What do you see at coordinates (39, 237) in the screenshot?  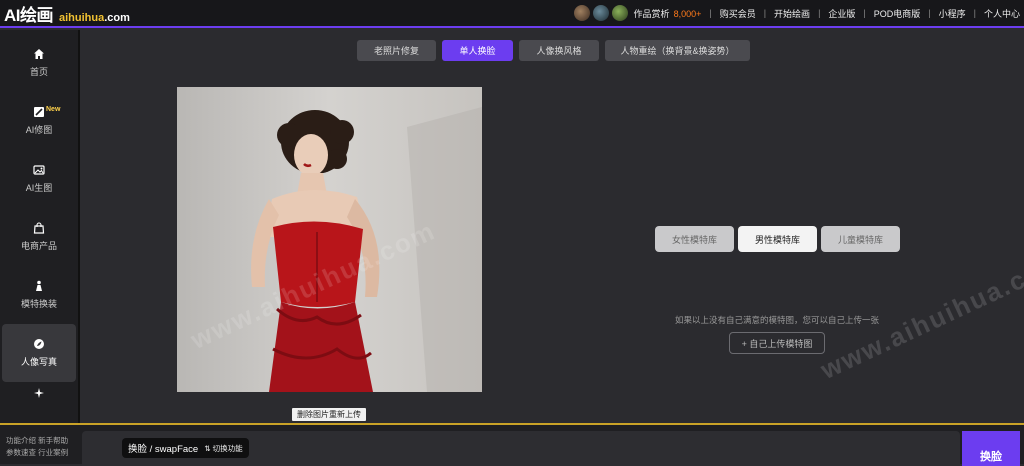 I see `sidebar-item-ecommerce: 电商产品` at bounding box center [39, 237].